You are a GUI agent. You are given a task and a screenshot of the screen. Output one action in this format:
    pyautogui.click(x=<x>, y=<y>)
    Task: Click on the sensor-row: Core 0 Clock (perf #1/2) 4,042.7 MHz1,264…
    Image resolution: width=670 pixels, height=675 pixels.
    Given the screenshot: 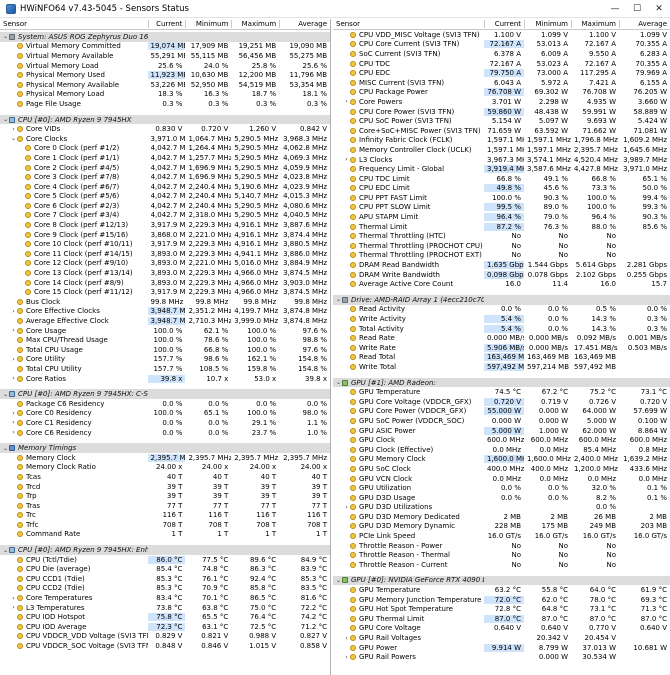 What is the action you would take?
    pyautogui.click(x=165, y=149)
    